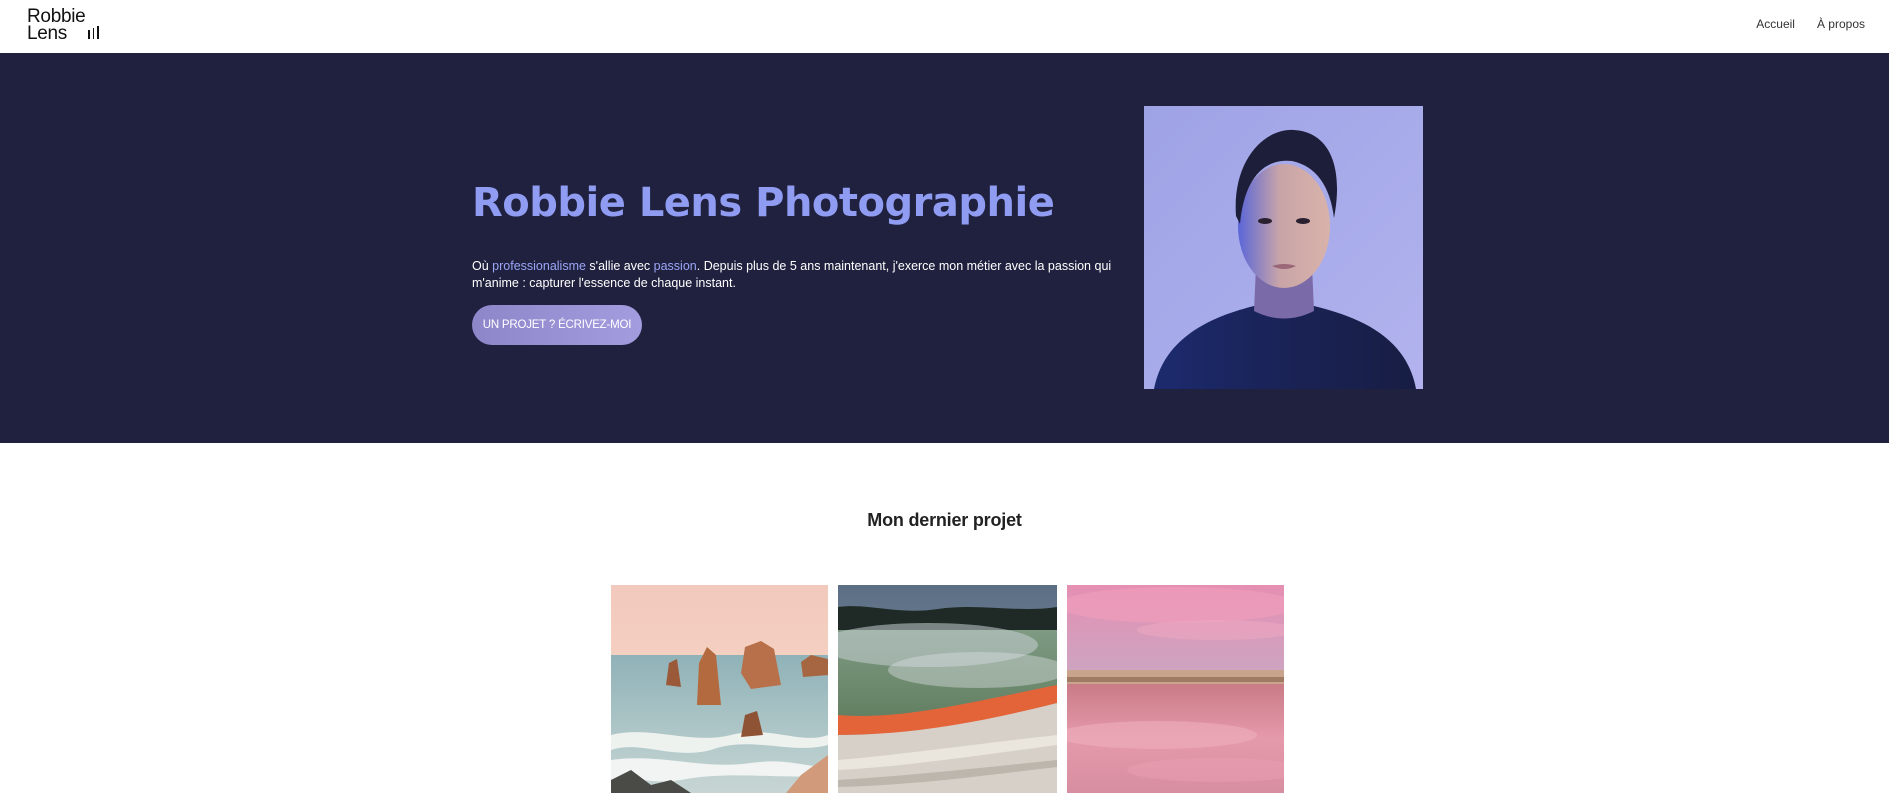 This screenshot has height=797, width=1889. I want to click on desc-text-mid: s'allie avec, so click(619, 266).